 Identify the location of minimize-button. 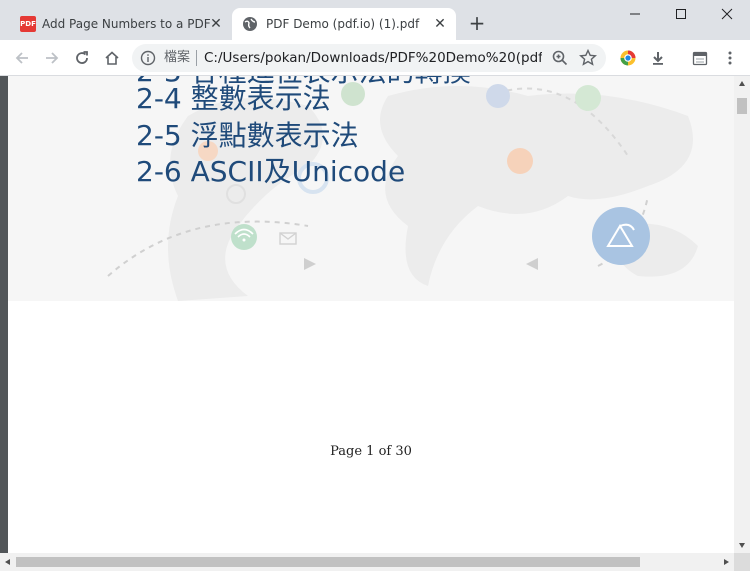
(635, 14).